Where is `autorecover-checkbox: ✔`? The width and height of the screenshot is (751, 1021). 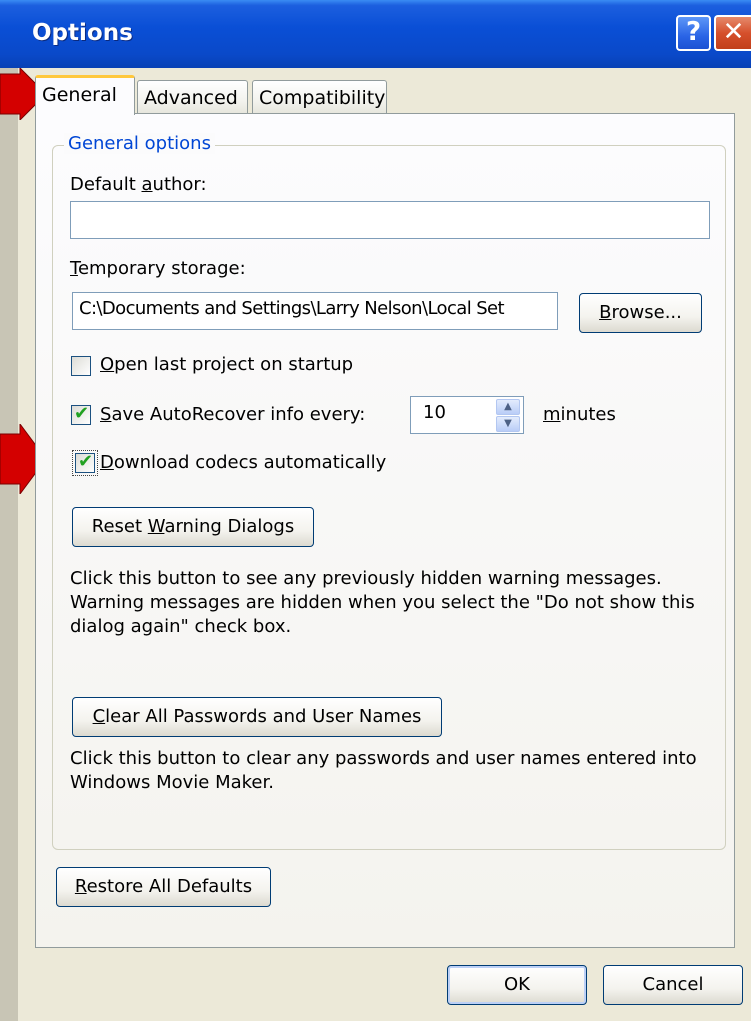 autorecover-checkbox: ✔ is located at coordinates (81, 414).